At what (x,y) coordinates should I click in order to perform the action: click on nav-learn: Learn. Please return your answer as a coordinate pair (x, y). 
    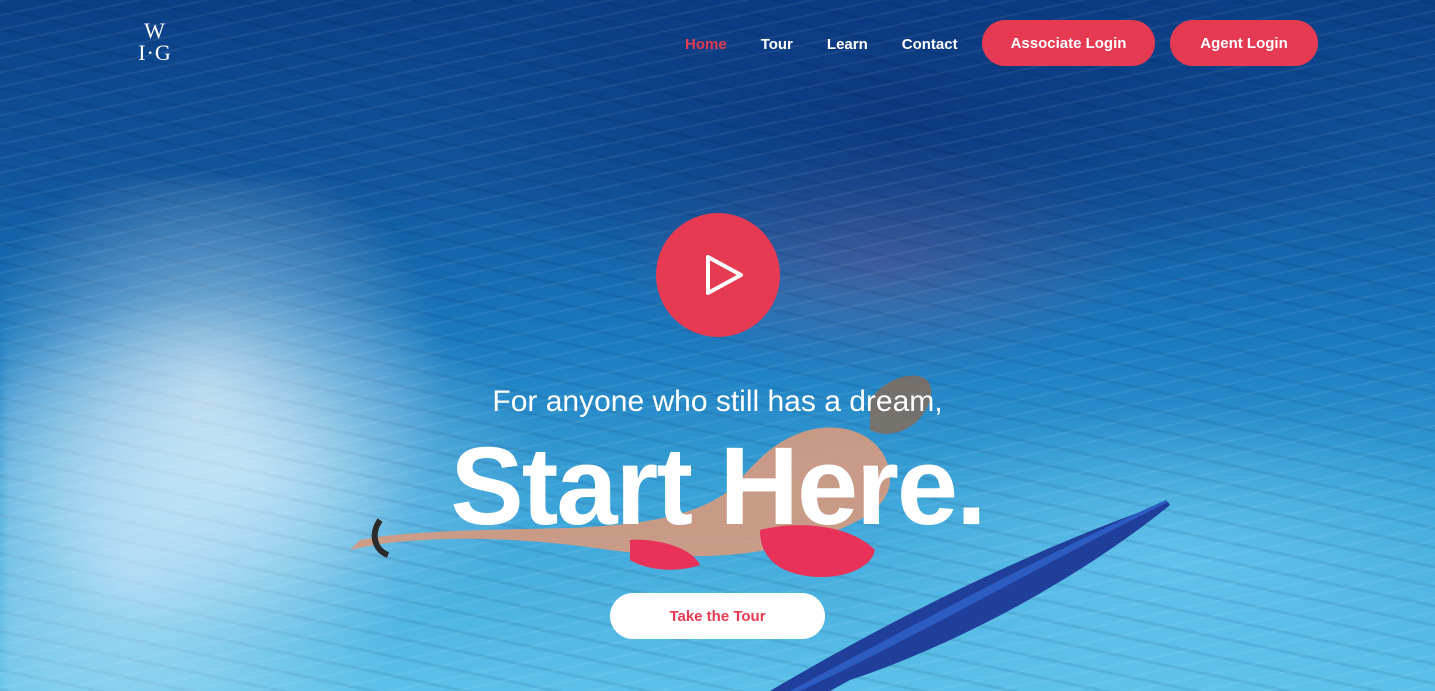
    Looking at the image, I should click on (847, 45).